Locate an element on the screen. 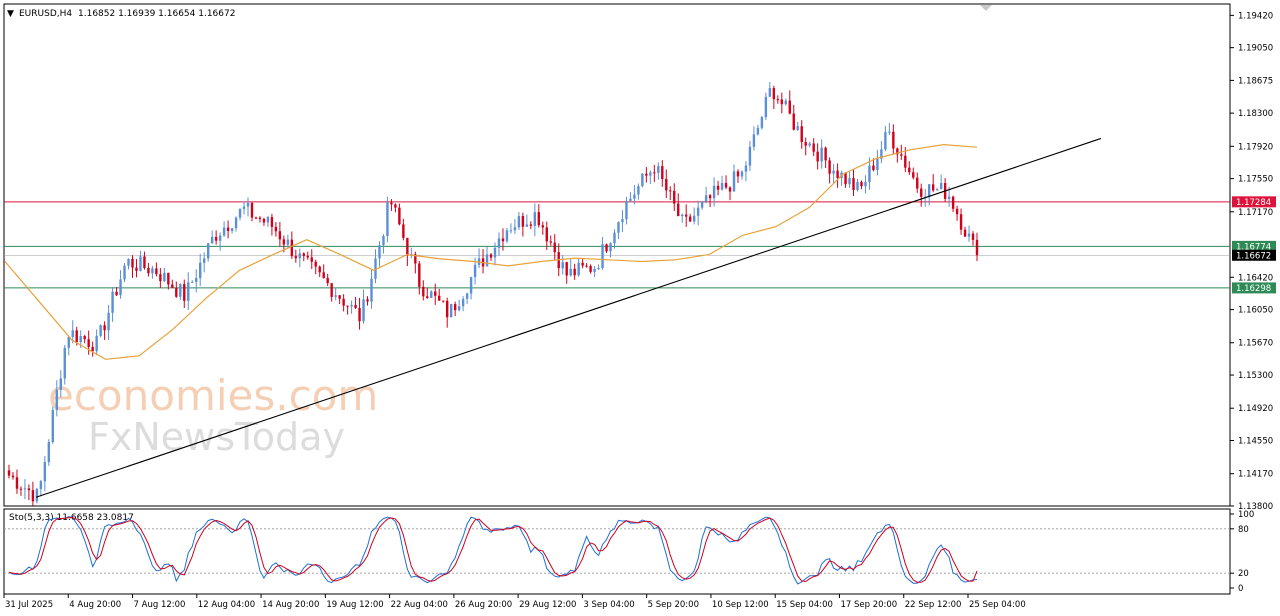 The height and width of the screenshot is (616, 1280). price-tick-label: 1.16050 is located at coordinates (1255, 311).